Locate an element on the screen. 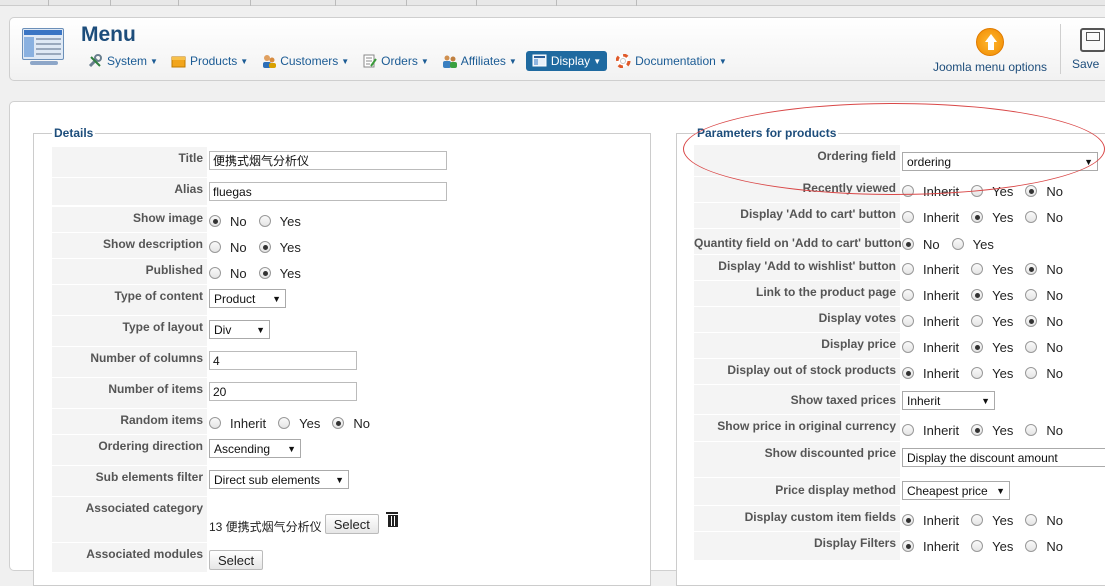 This screenshot has height=586, width=1105. discounted-select: Display the discount amount is located at coordinates (1003, 457).